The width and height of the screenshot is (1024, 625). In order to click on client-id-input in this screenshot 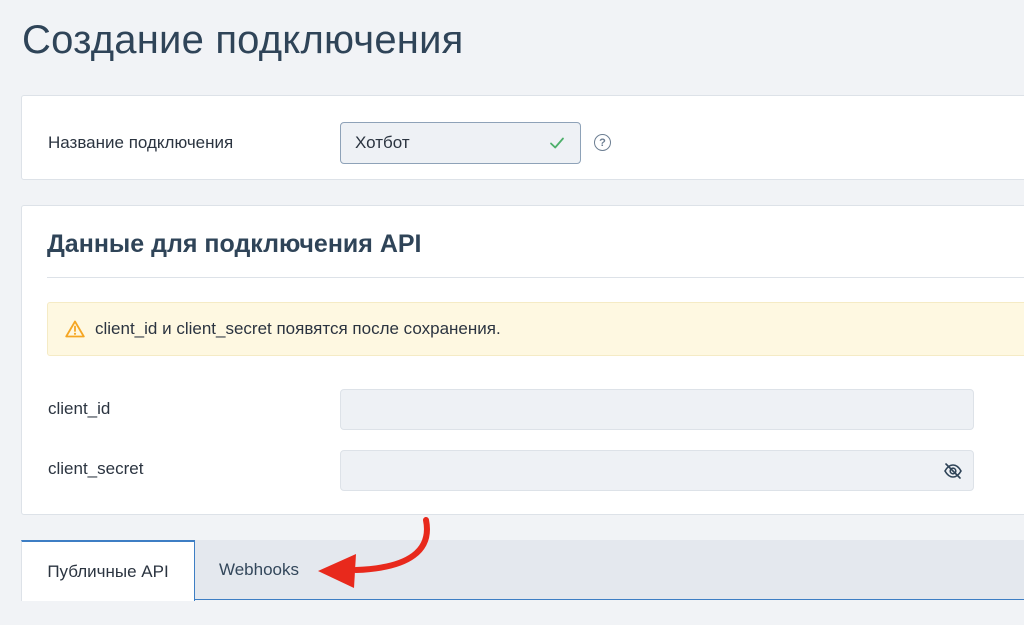, I will do `click(657, 409)`.